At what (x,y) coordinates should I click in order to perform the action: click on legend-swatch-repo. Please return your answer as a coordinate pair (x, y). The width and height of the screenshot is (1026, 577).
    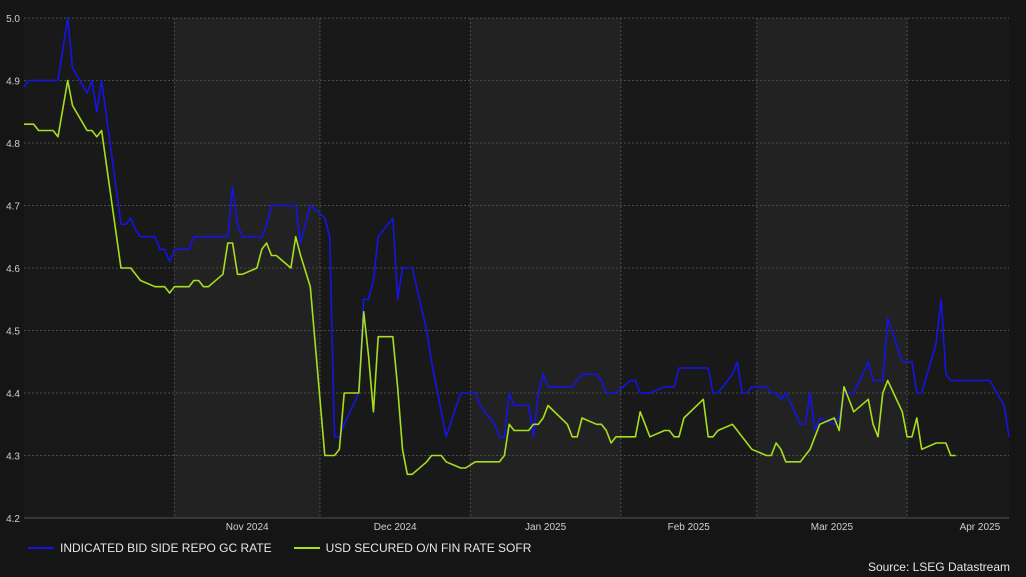
    Looking at the image, I should click on (41, 548).